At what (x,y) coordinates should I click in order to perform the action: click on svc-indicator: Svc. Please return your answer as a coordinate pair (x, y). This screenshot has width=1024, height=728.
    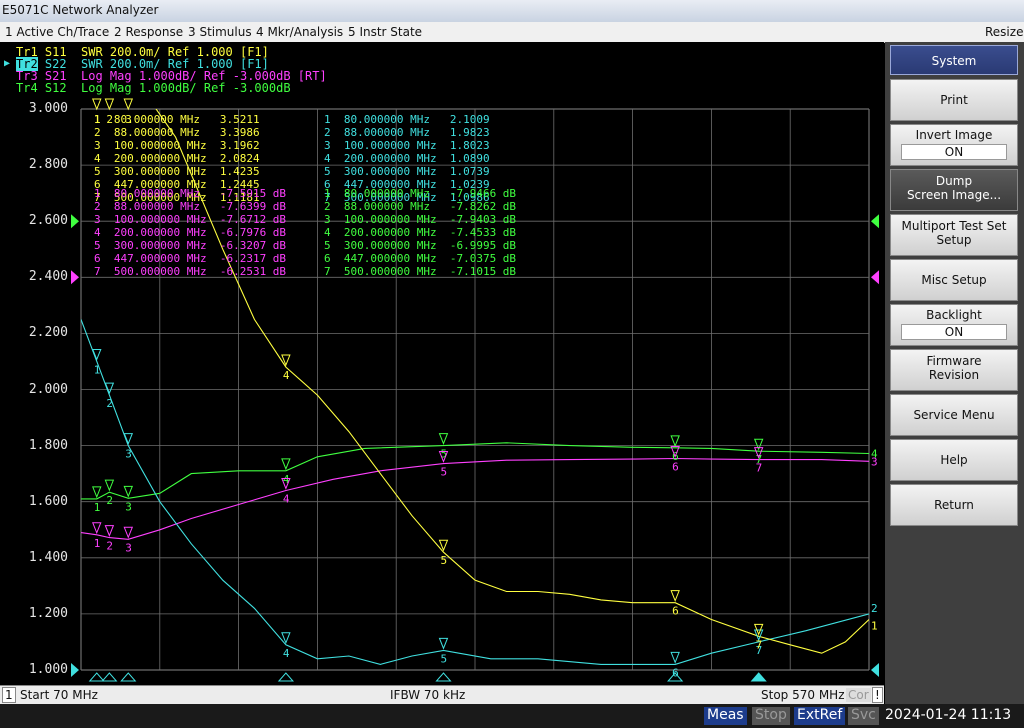
    Looking at the image, I should click on (863, 716).